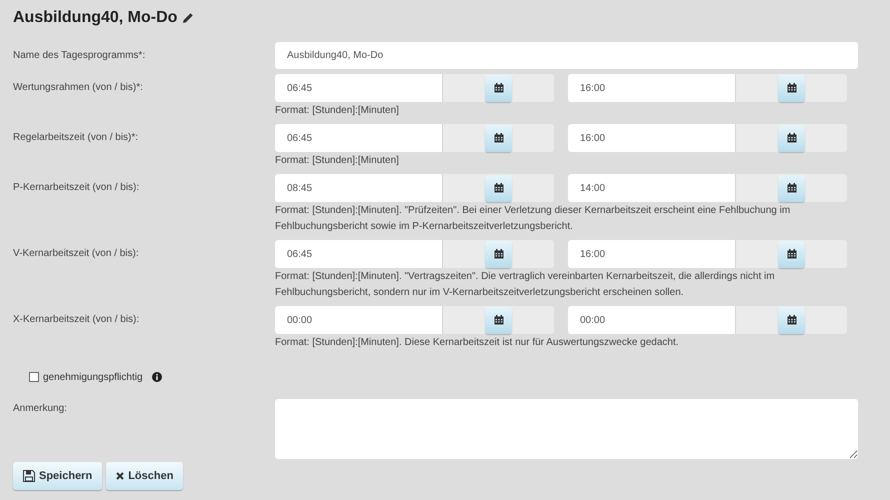 The width and height of the screenshot is (890, 500). Describe the element at coordinates (76, 254) in the screenshot. I see `field-label: V-Kernarbeitszeit (von / bis):` at that location.